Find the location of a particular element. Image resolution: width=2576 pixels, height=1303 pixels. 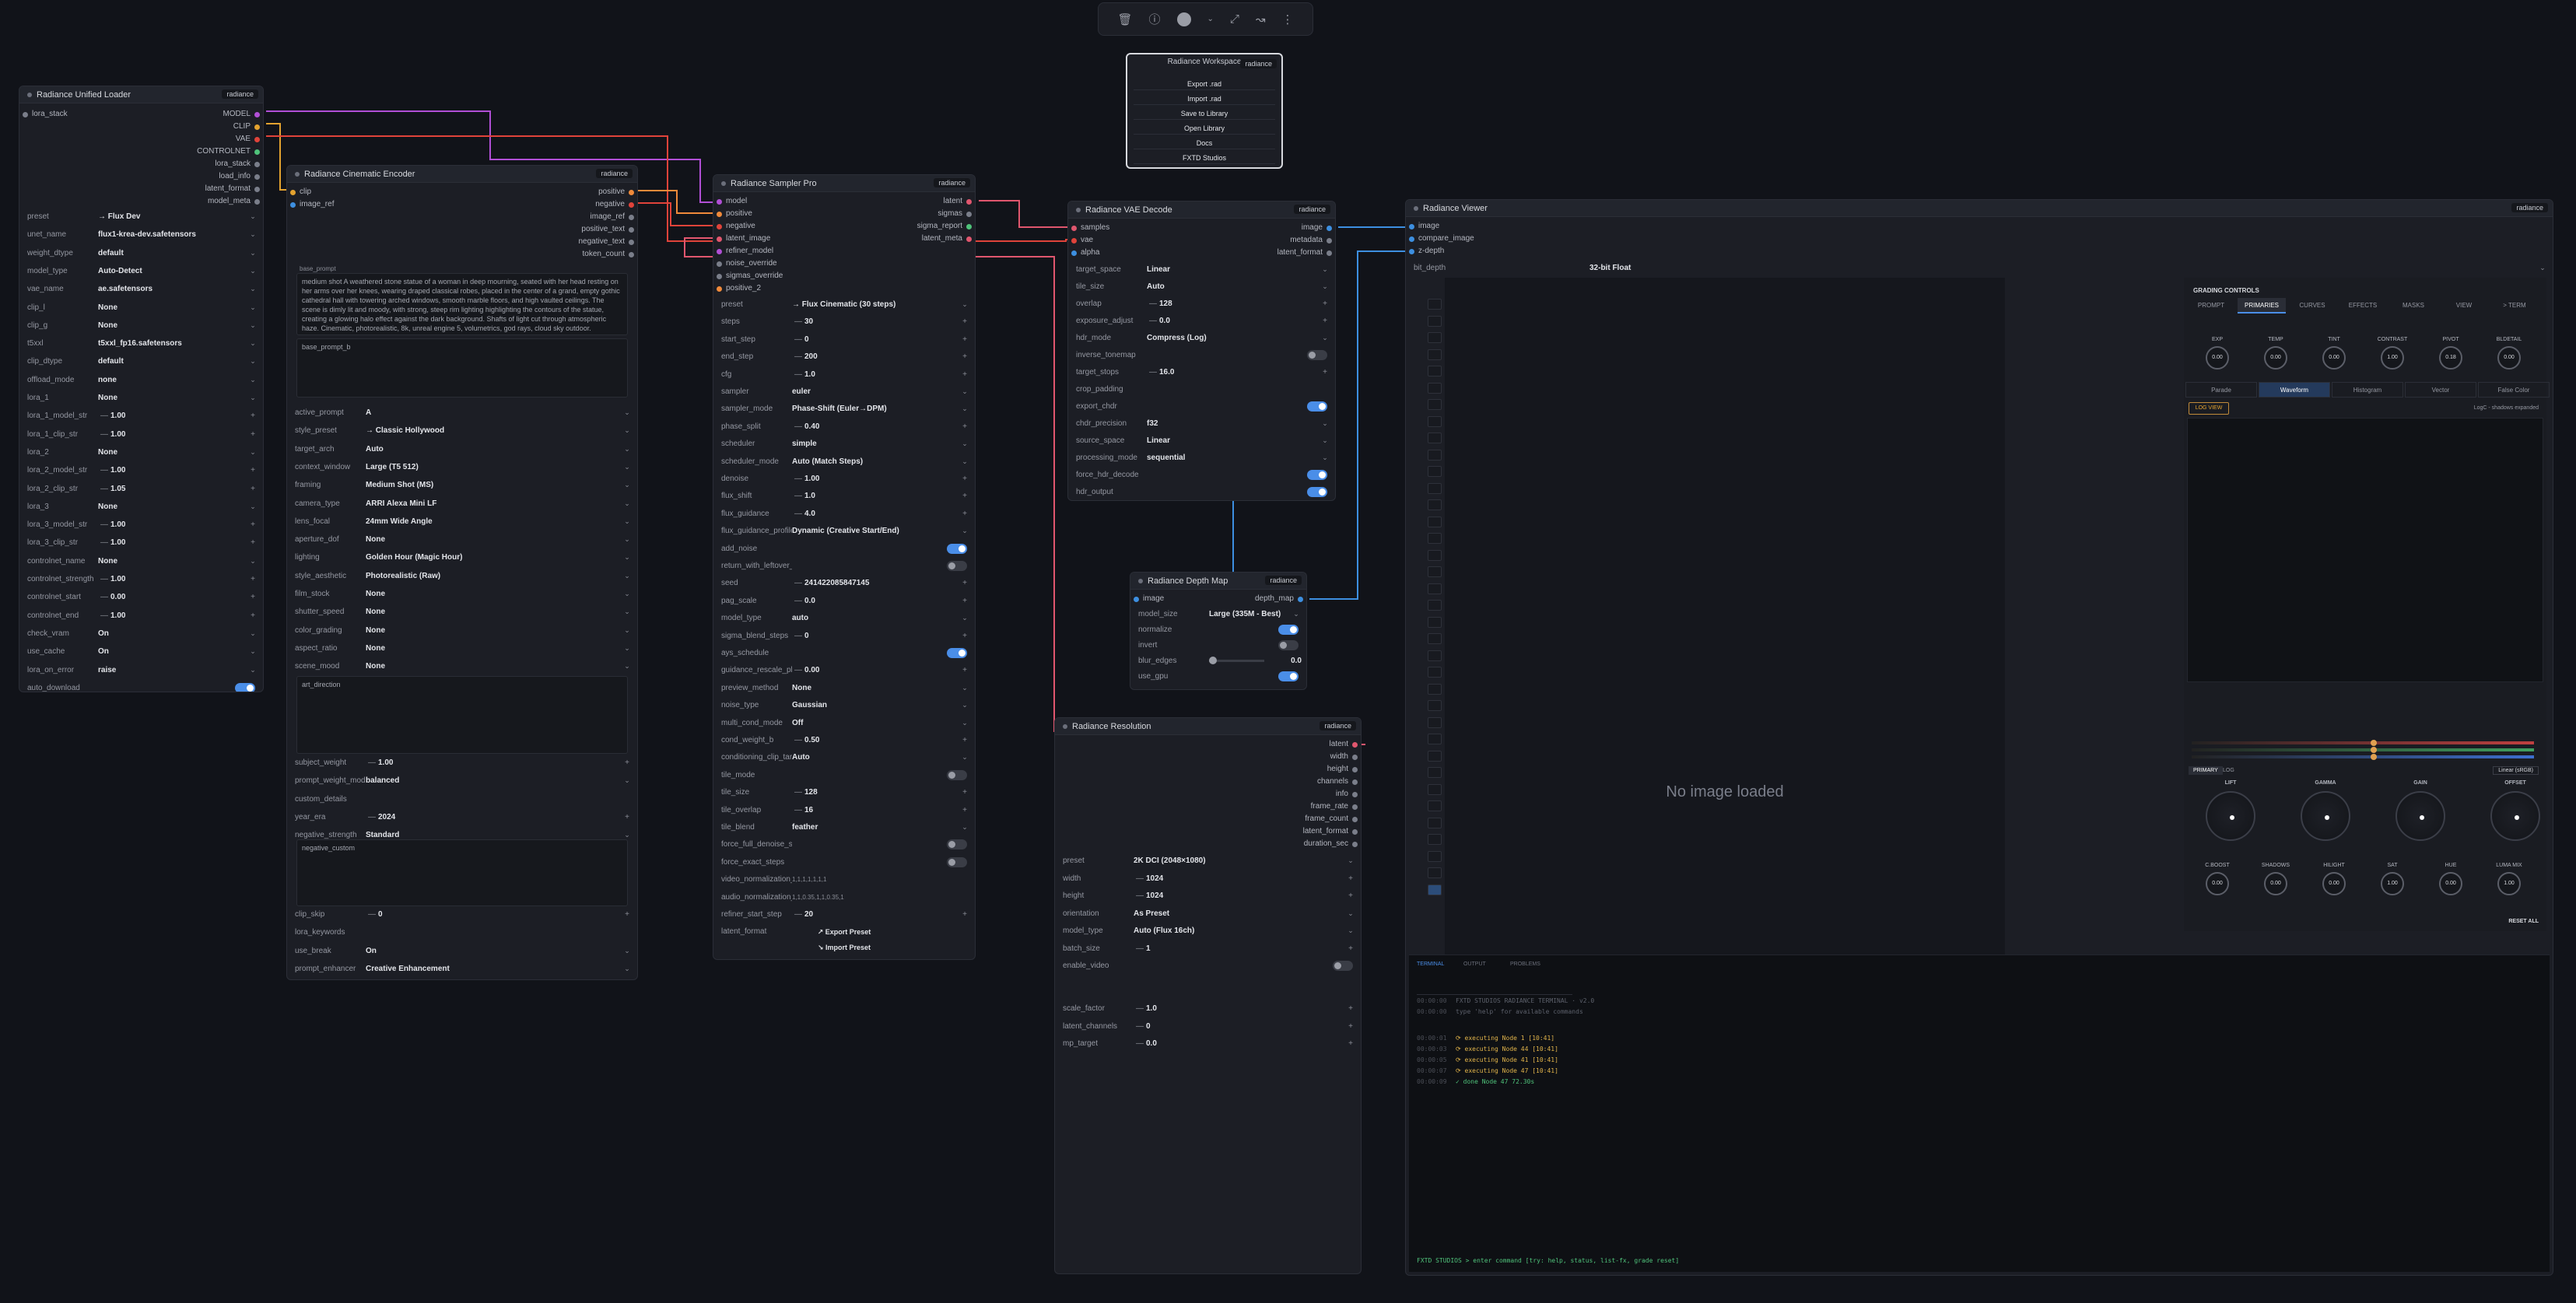

widget-tile-size: tile_size —128 + is located at coordinates (844, 792).